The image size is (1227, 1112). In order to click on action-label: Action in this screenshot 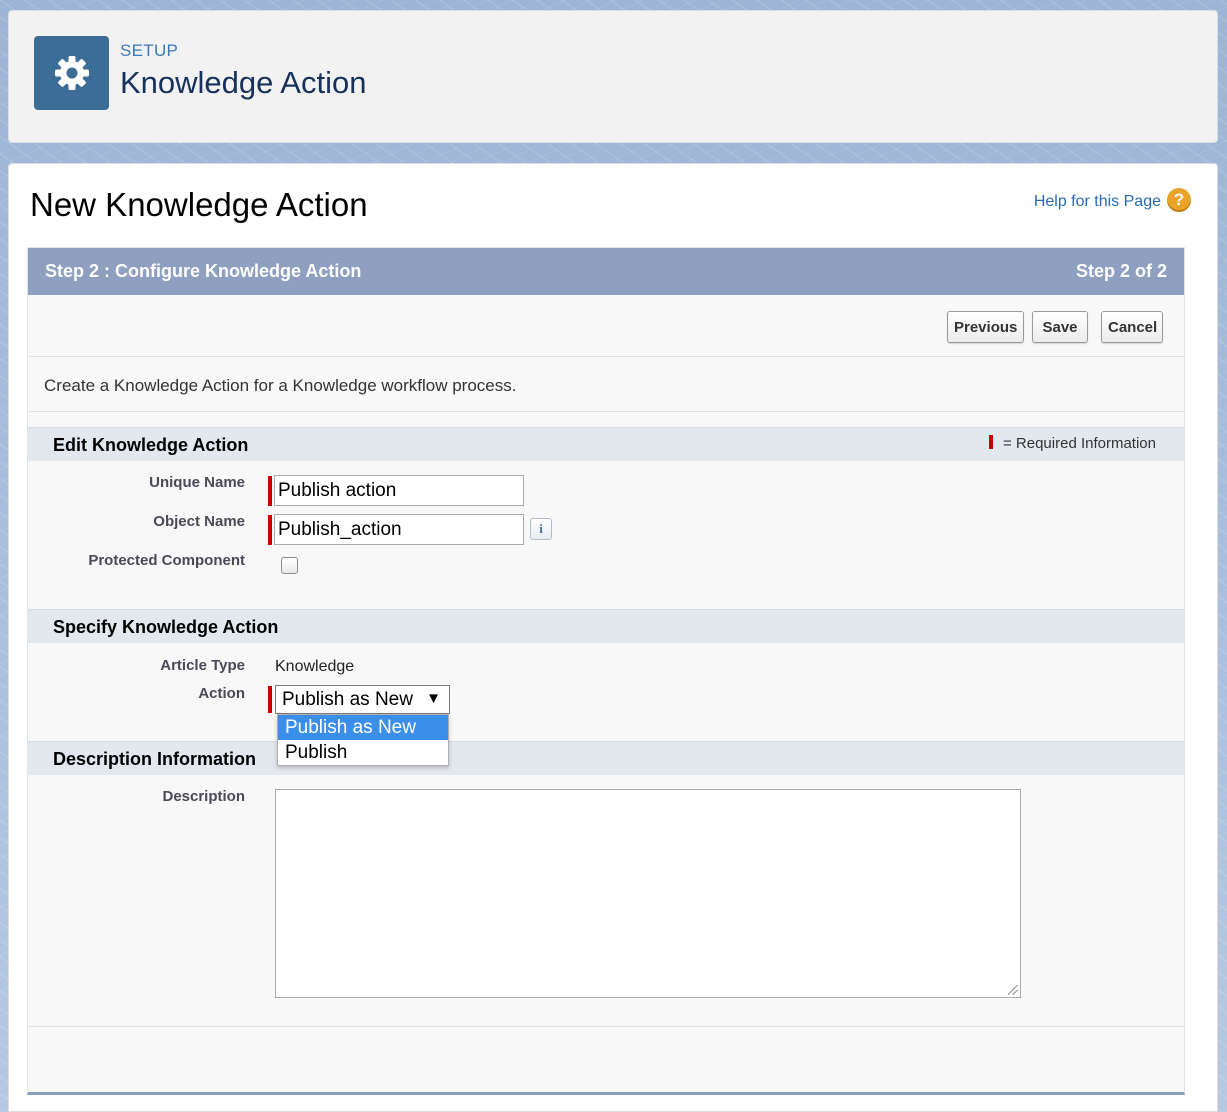, I will do `click(221, 693)`.